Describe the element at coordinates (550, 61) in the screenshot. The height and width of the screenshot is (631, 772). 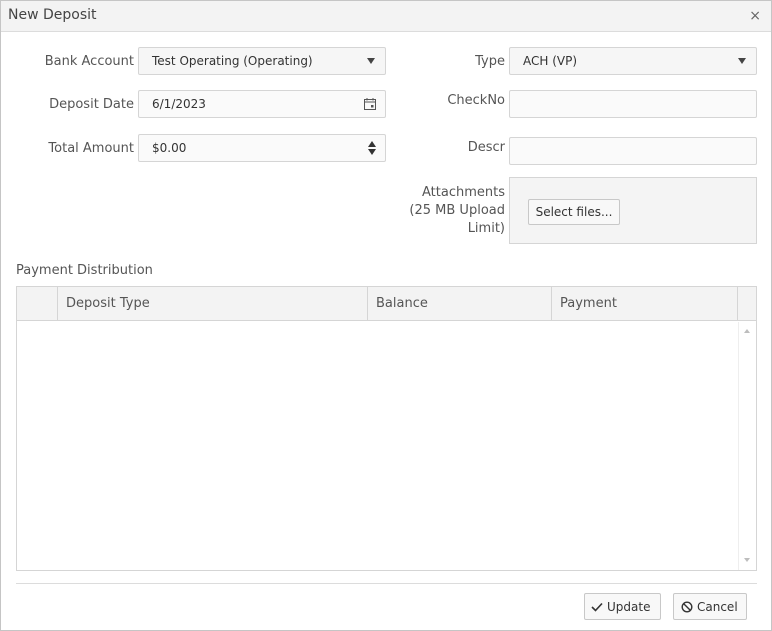
I see `type-value: ACH (VP)` at that location.